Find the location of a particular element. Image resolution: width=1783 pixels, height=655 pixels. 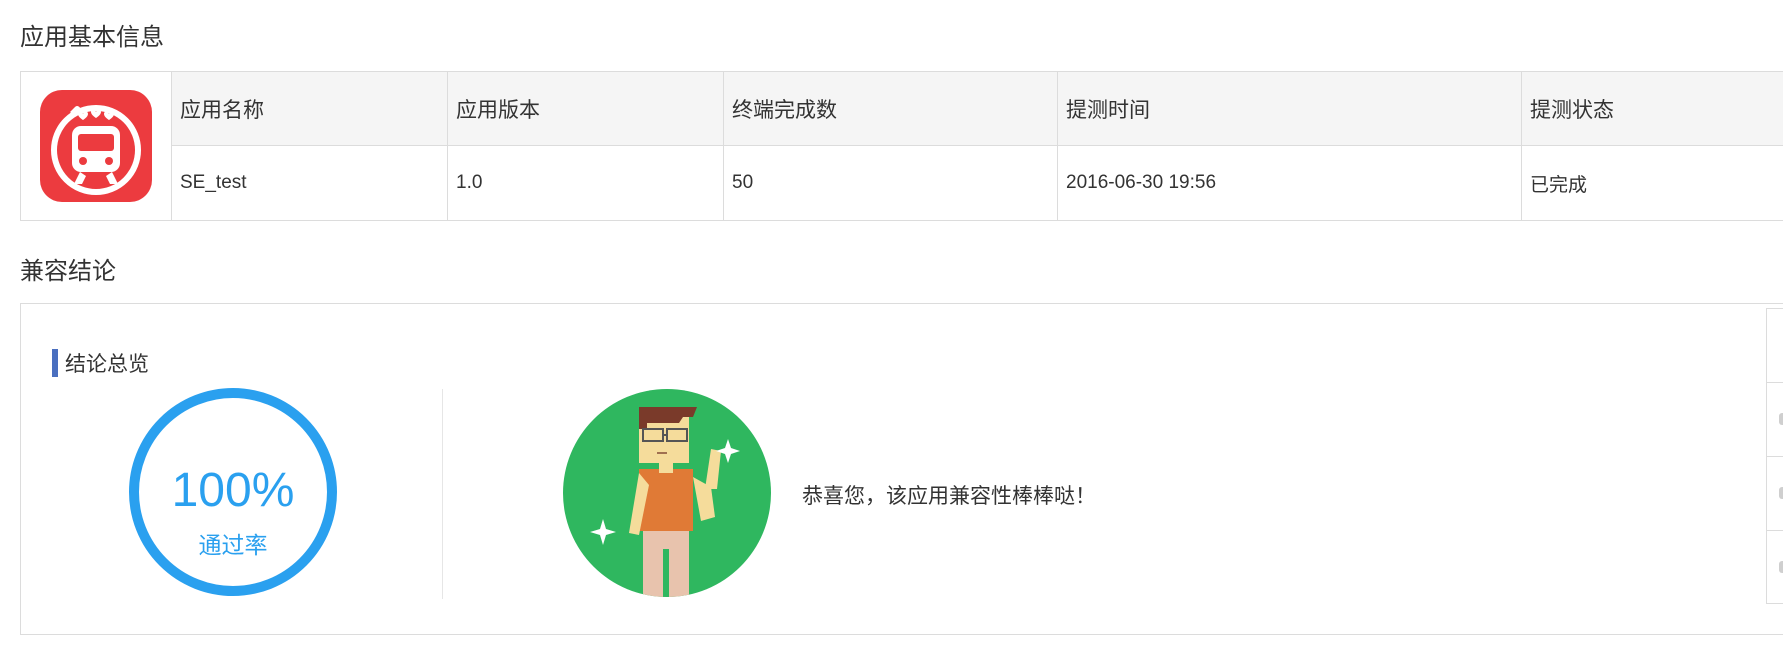

col-submit-time: 提测时间 2016-06-30 19:56 is located at coordinates (1290, 146).